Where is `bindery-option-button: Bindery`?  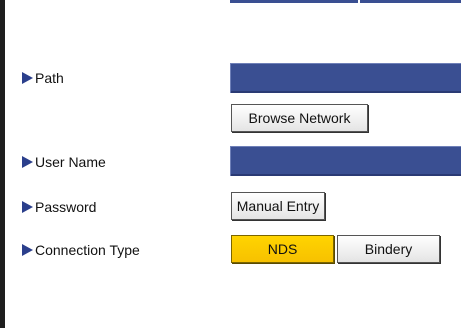 bindery-option-button: Bindery is located at coordinates (388, 249).